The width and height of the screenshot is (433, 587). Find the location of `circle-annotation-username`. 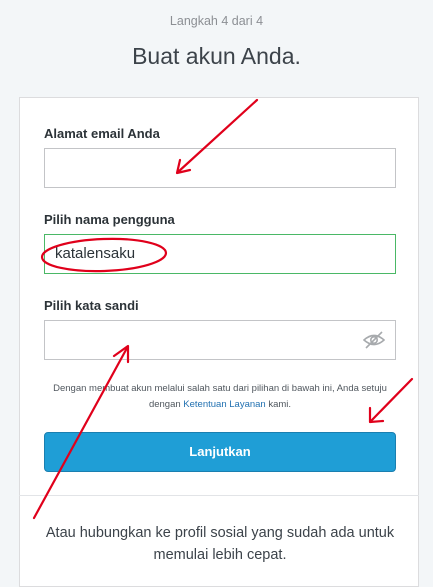

circle-annotation-username is located at coordinates (104, 255).